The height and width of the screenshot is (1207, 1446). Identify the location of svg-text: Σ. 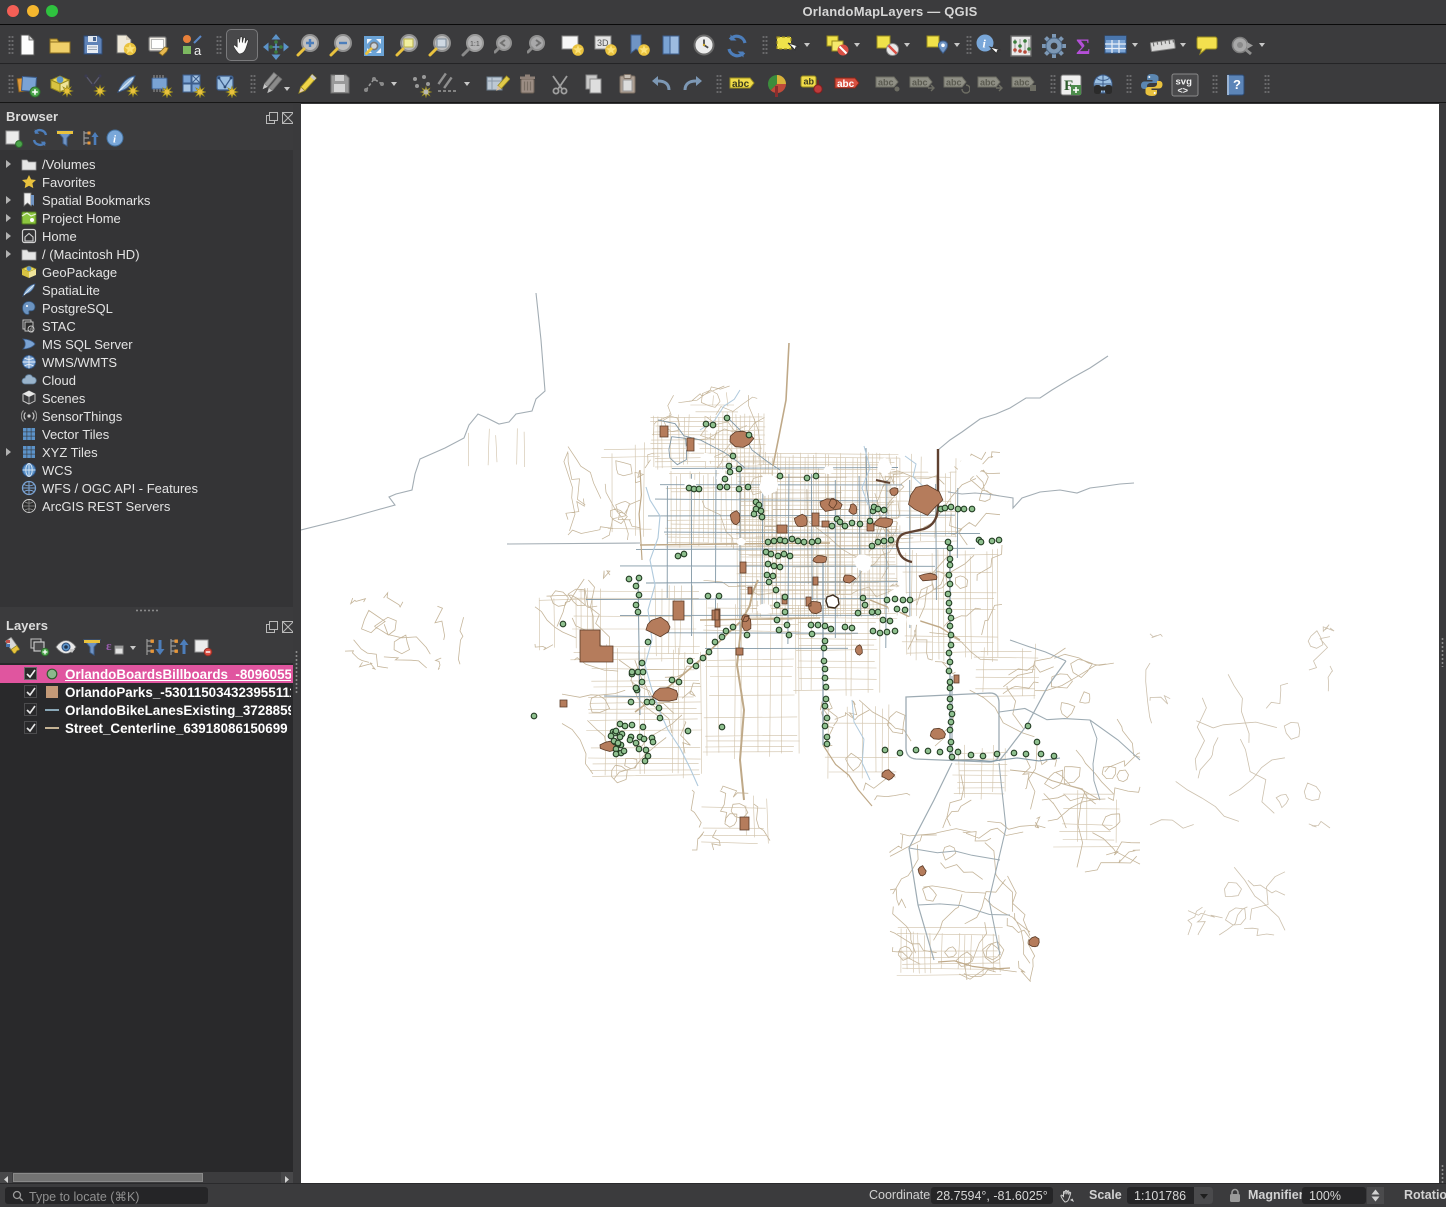
(1083, 46).